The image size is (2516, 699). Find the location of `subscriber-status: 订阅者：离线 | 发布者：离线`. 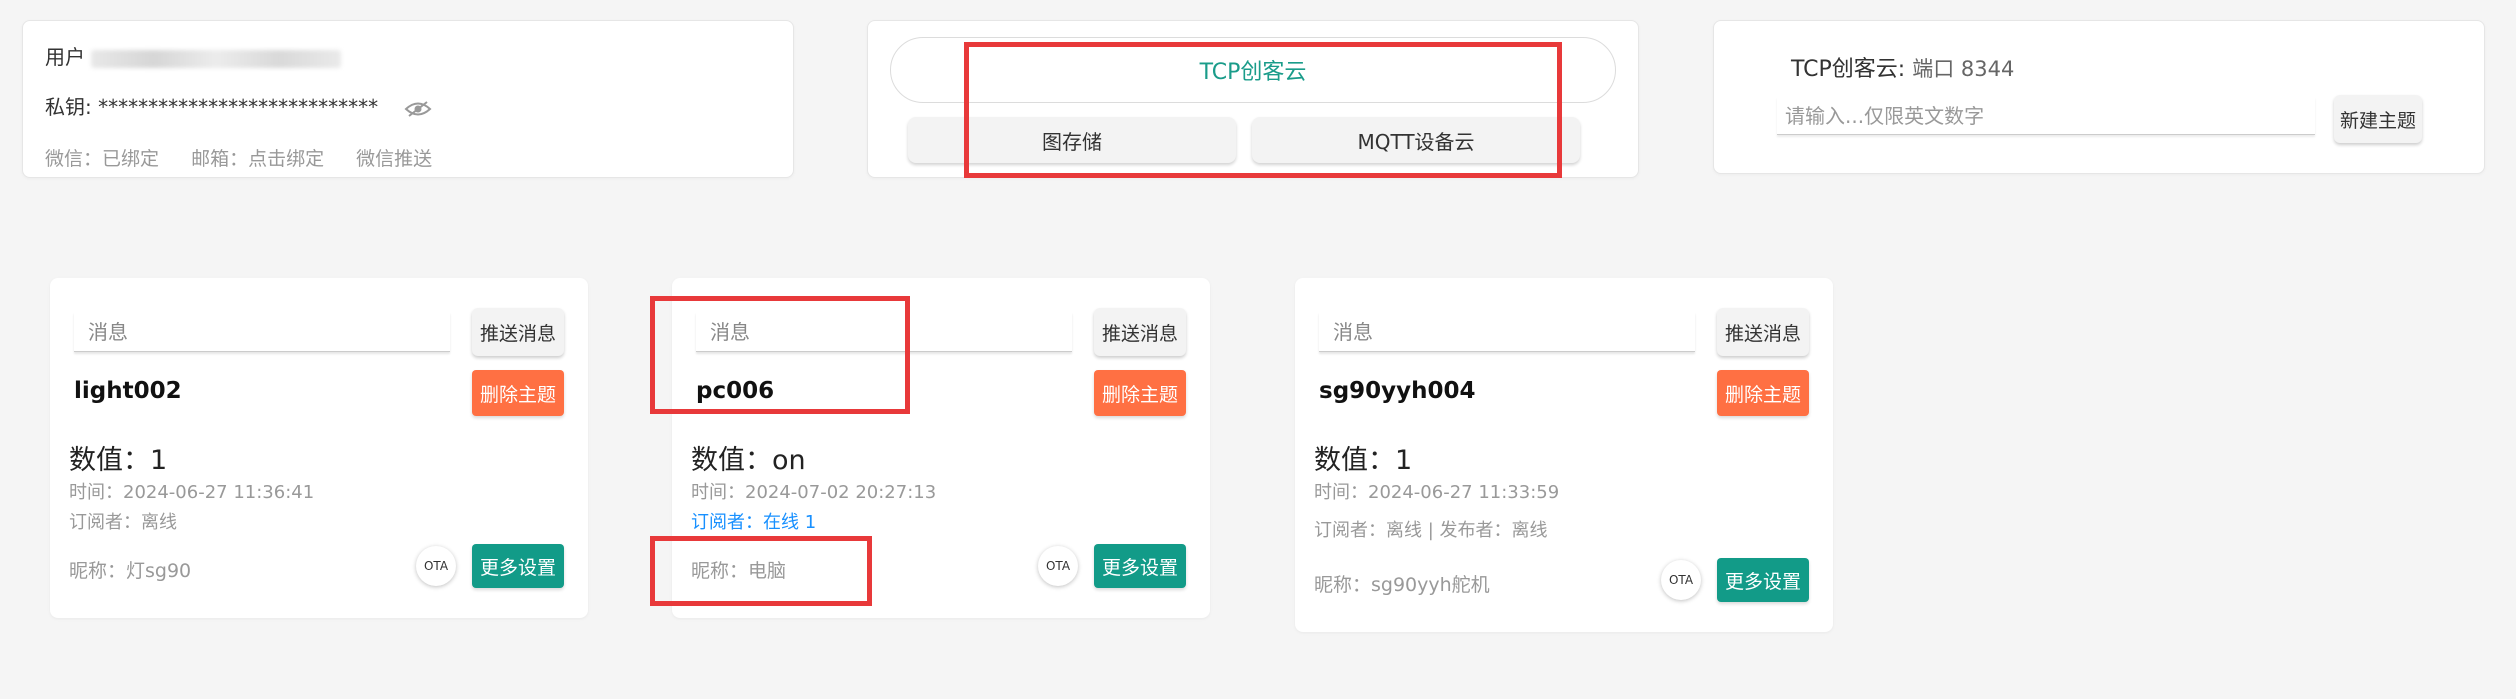

subscriber-status: 订阅者：离线 | 发布者：离线 is located at coordinates (1431, 530).